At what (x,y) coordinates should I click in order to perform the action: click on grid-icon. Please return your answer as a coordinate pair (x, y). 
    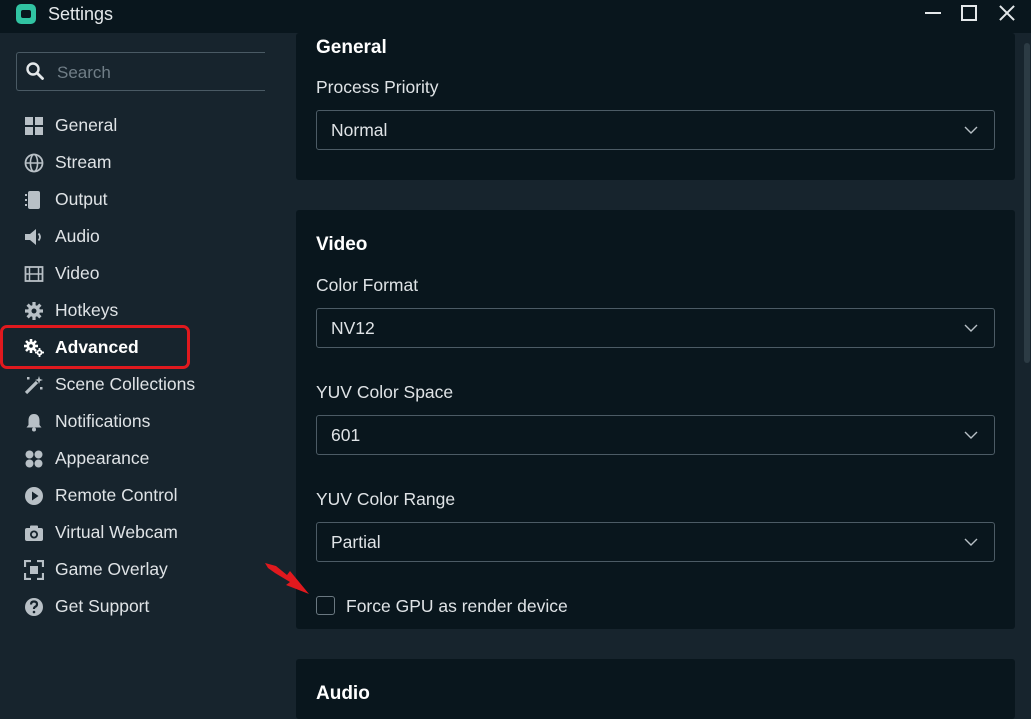
    Looking at the image, I should click on (34, 126).